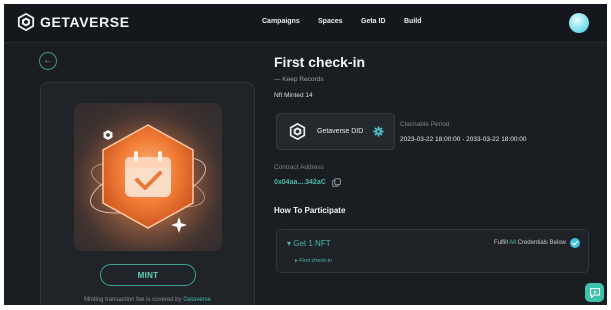  I want to click on fulfill-suffix: Credentials Below, so click(540, 243).